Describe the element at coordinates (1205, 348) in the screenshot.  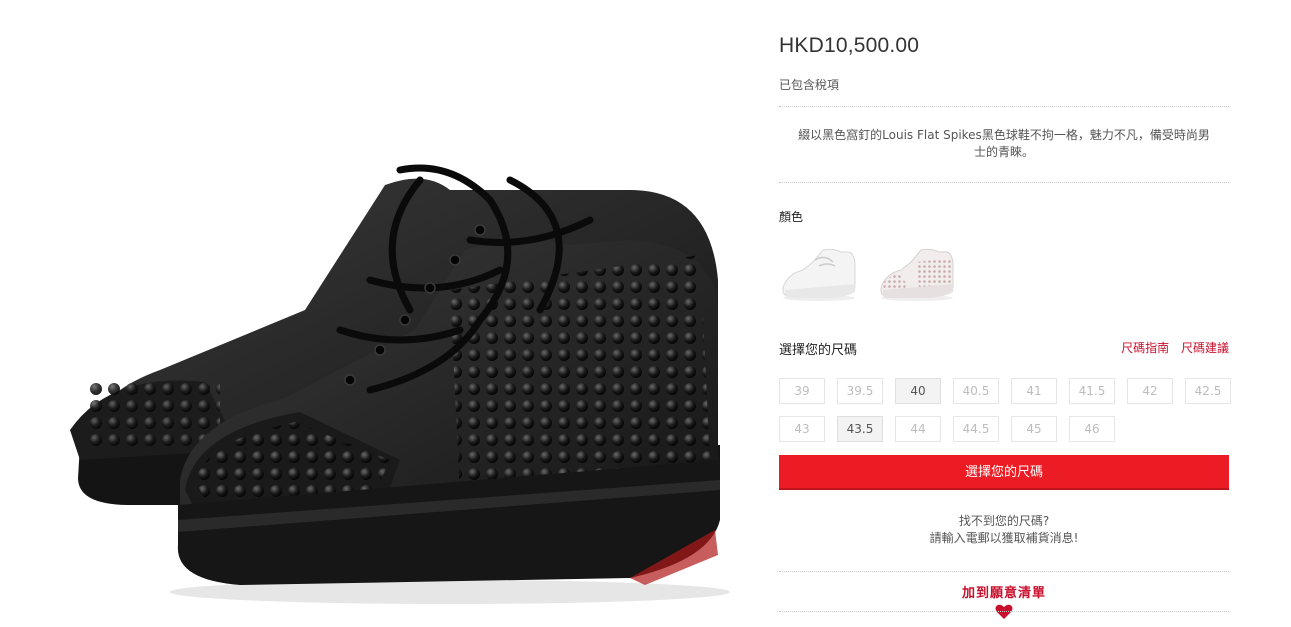
I see `size-advice-link: 尺碼建議` at that location.